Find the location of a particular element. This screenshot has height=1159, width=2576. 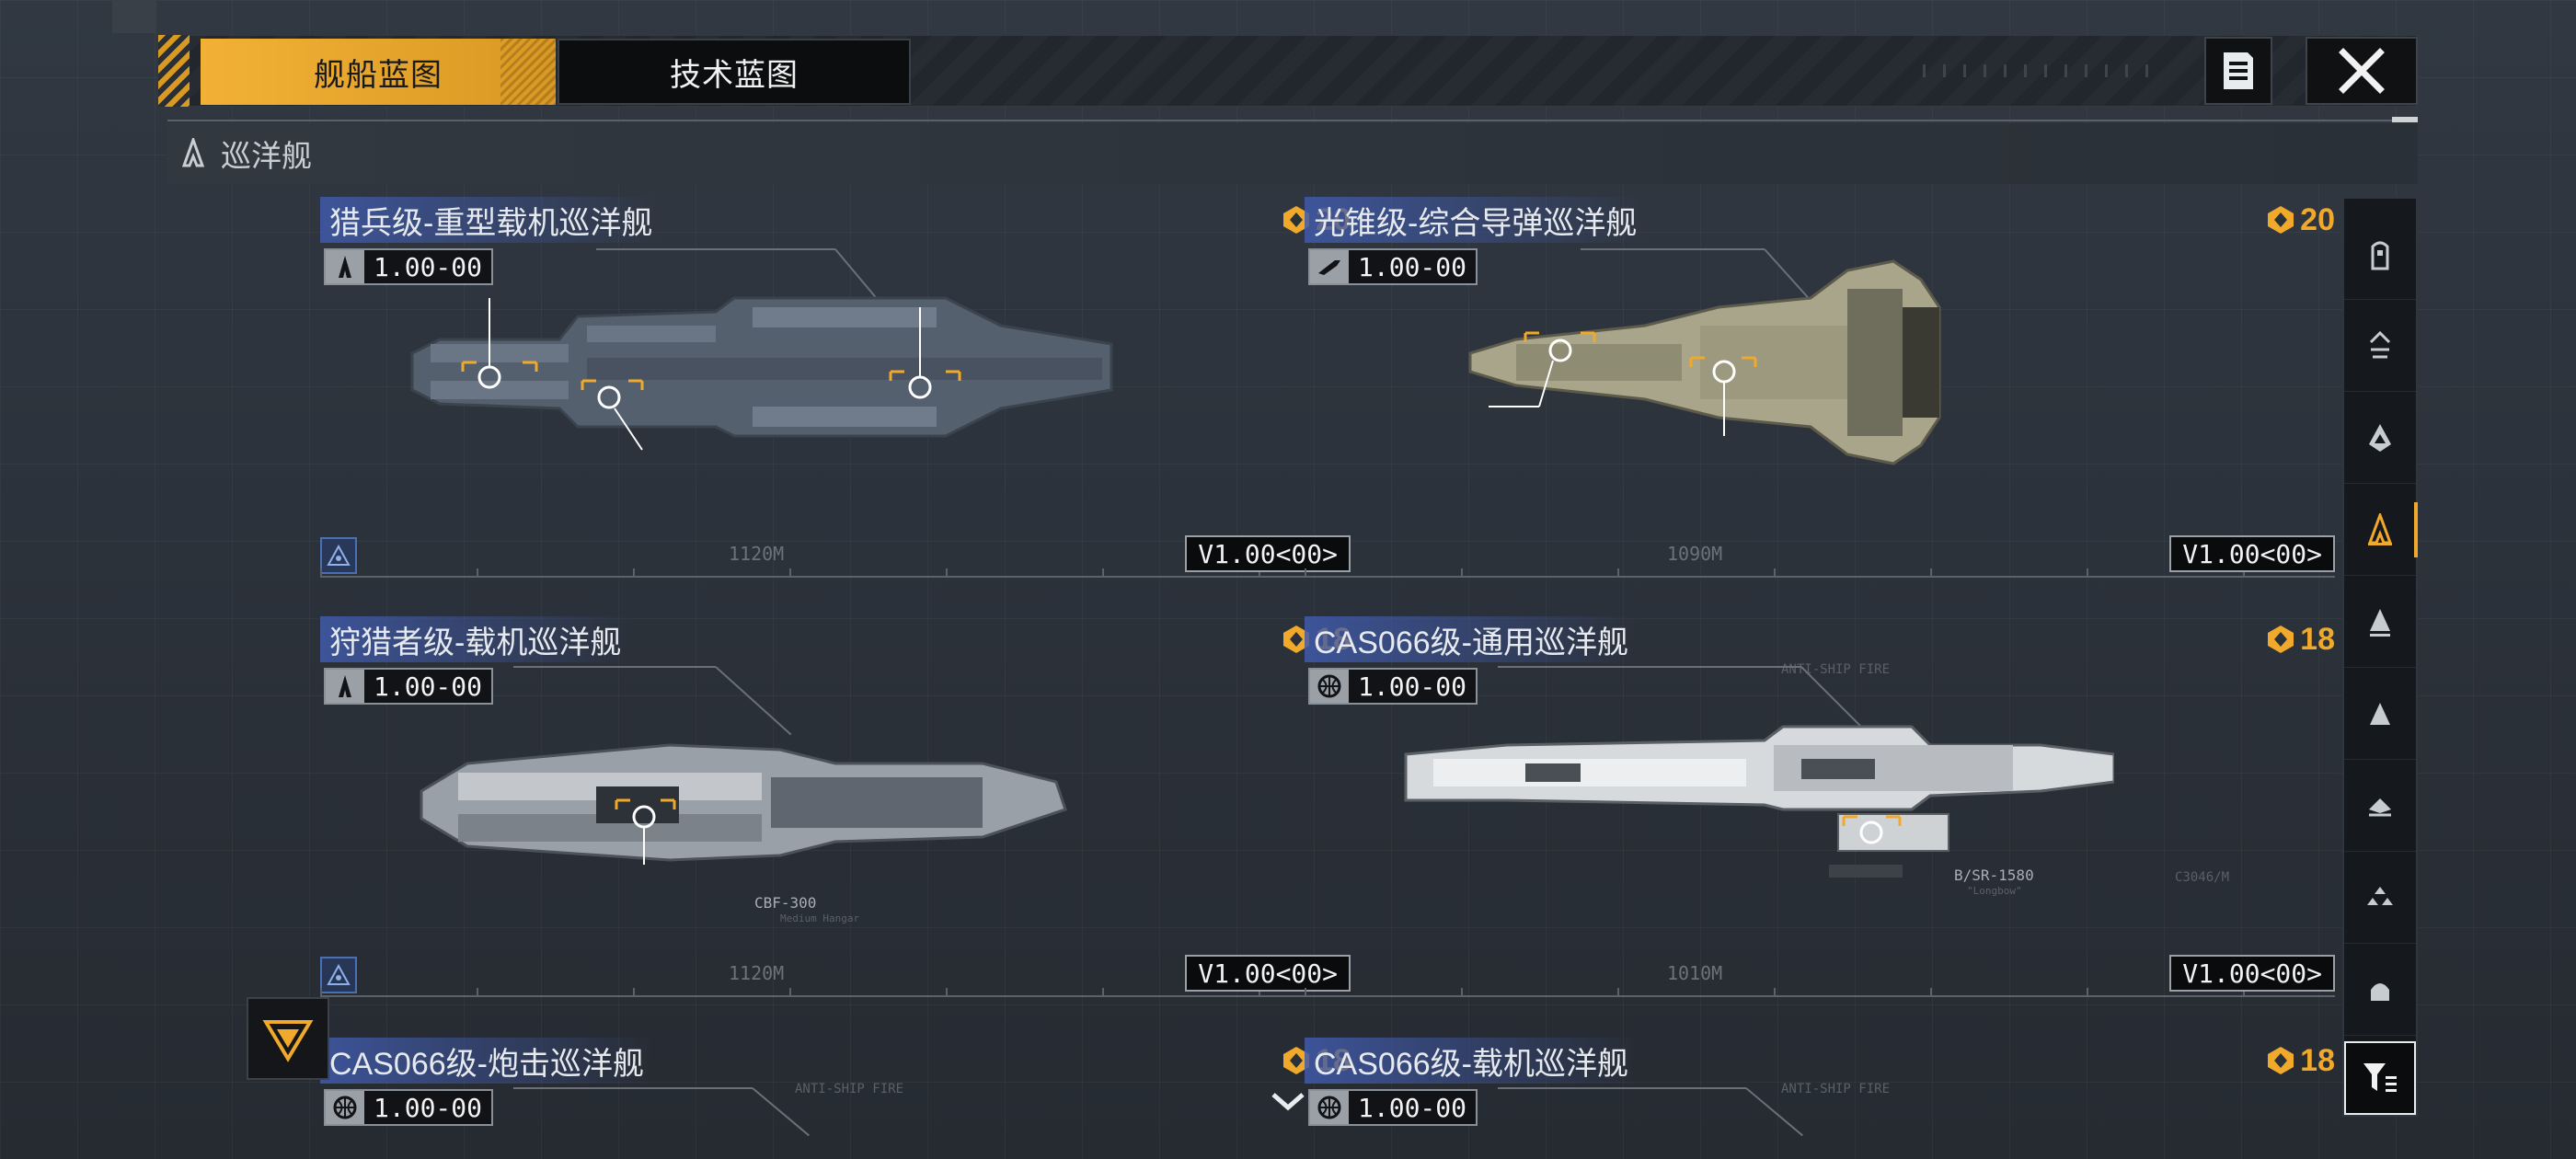

tab-tech-blueprint: 技术蓝图 is located at coordinates (734, 72).